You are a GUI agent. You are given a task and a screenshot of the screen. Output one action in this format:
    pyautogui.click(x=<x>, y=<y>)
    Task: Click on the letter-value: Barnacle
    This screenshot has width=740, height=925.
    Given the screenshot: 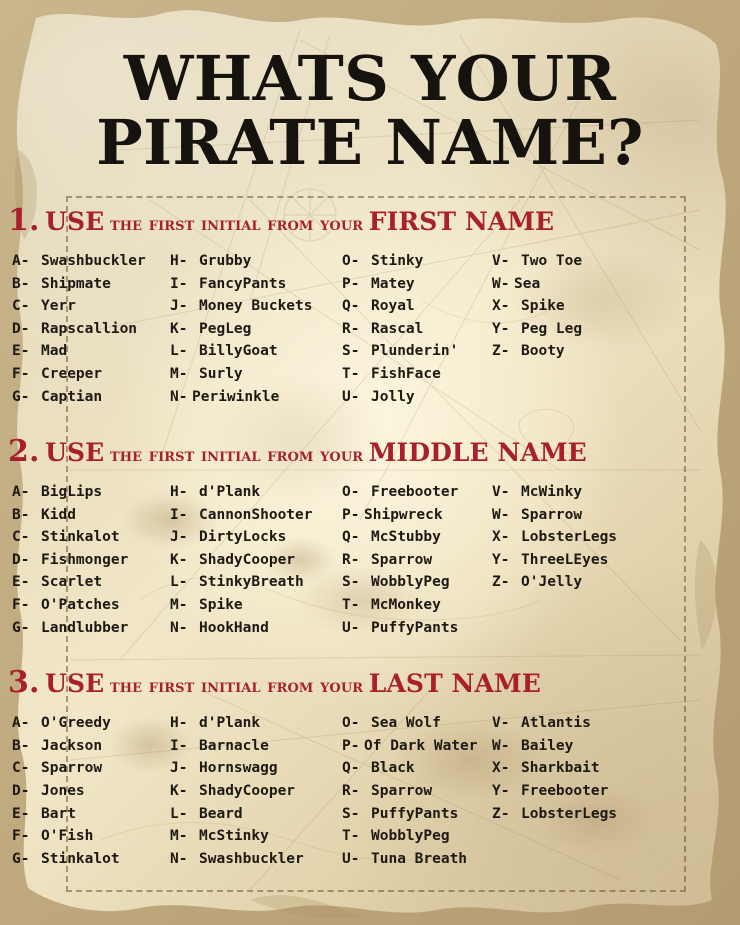 What is the action you would take?
    pyautogui.click(x=234, y=745)
    